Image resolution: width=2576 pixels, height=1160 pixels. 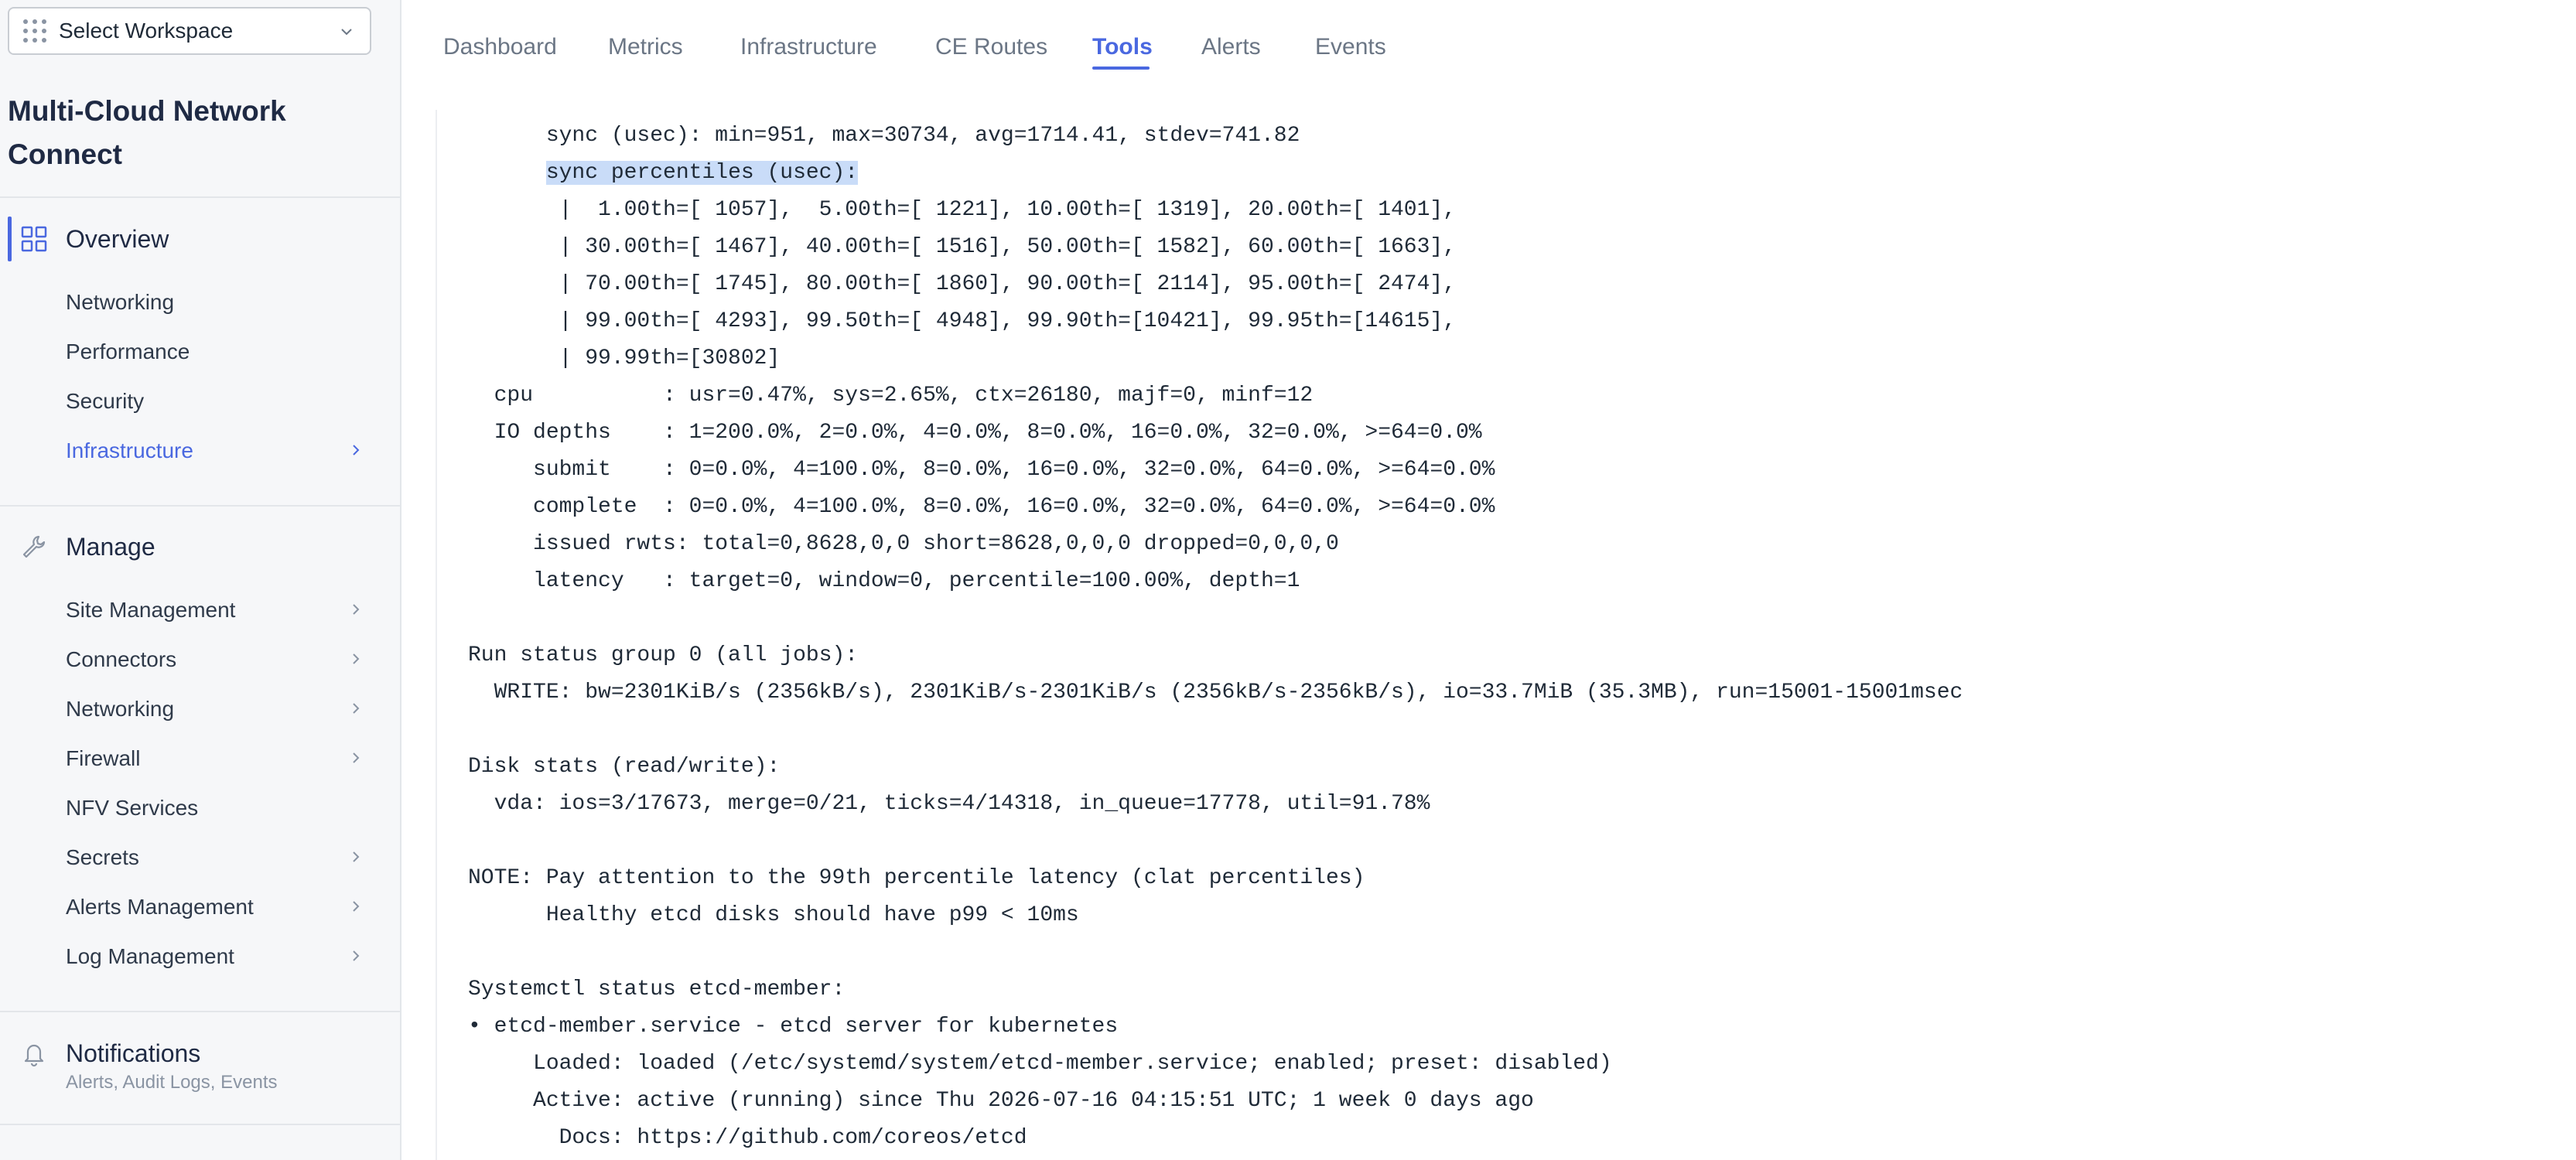 What do you see at coordinates (663, 655) in the screenshot?
I see `terminal-line: Run status group 0 (all jobs):` at bounding box center [663, 655].